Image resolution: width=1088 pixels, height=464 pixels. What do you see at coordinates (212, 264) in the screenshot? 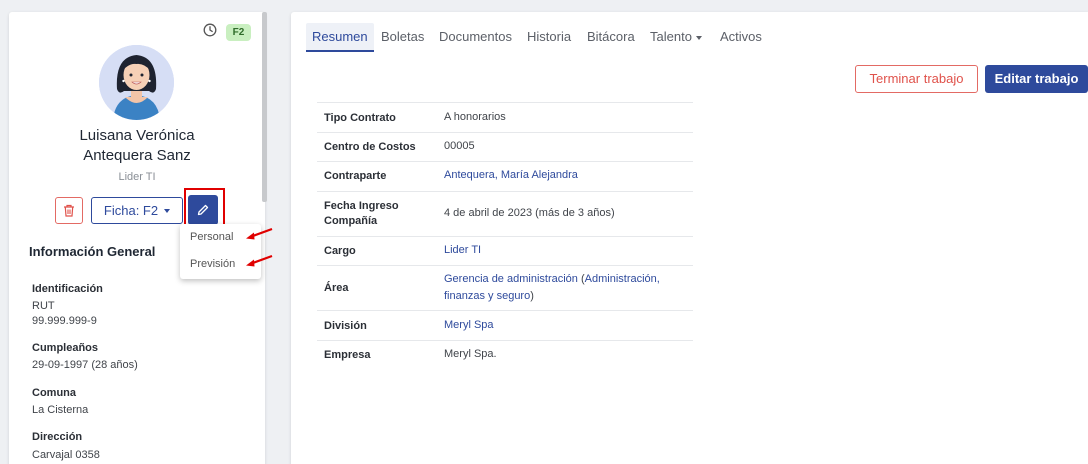
I see `menu-item-prevision: Previsión` at bounding box center [212, 264].